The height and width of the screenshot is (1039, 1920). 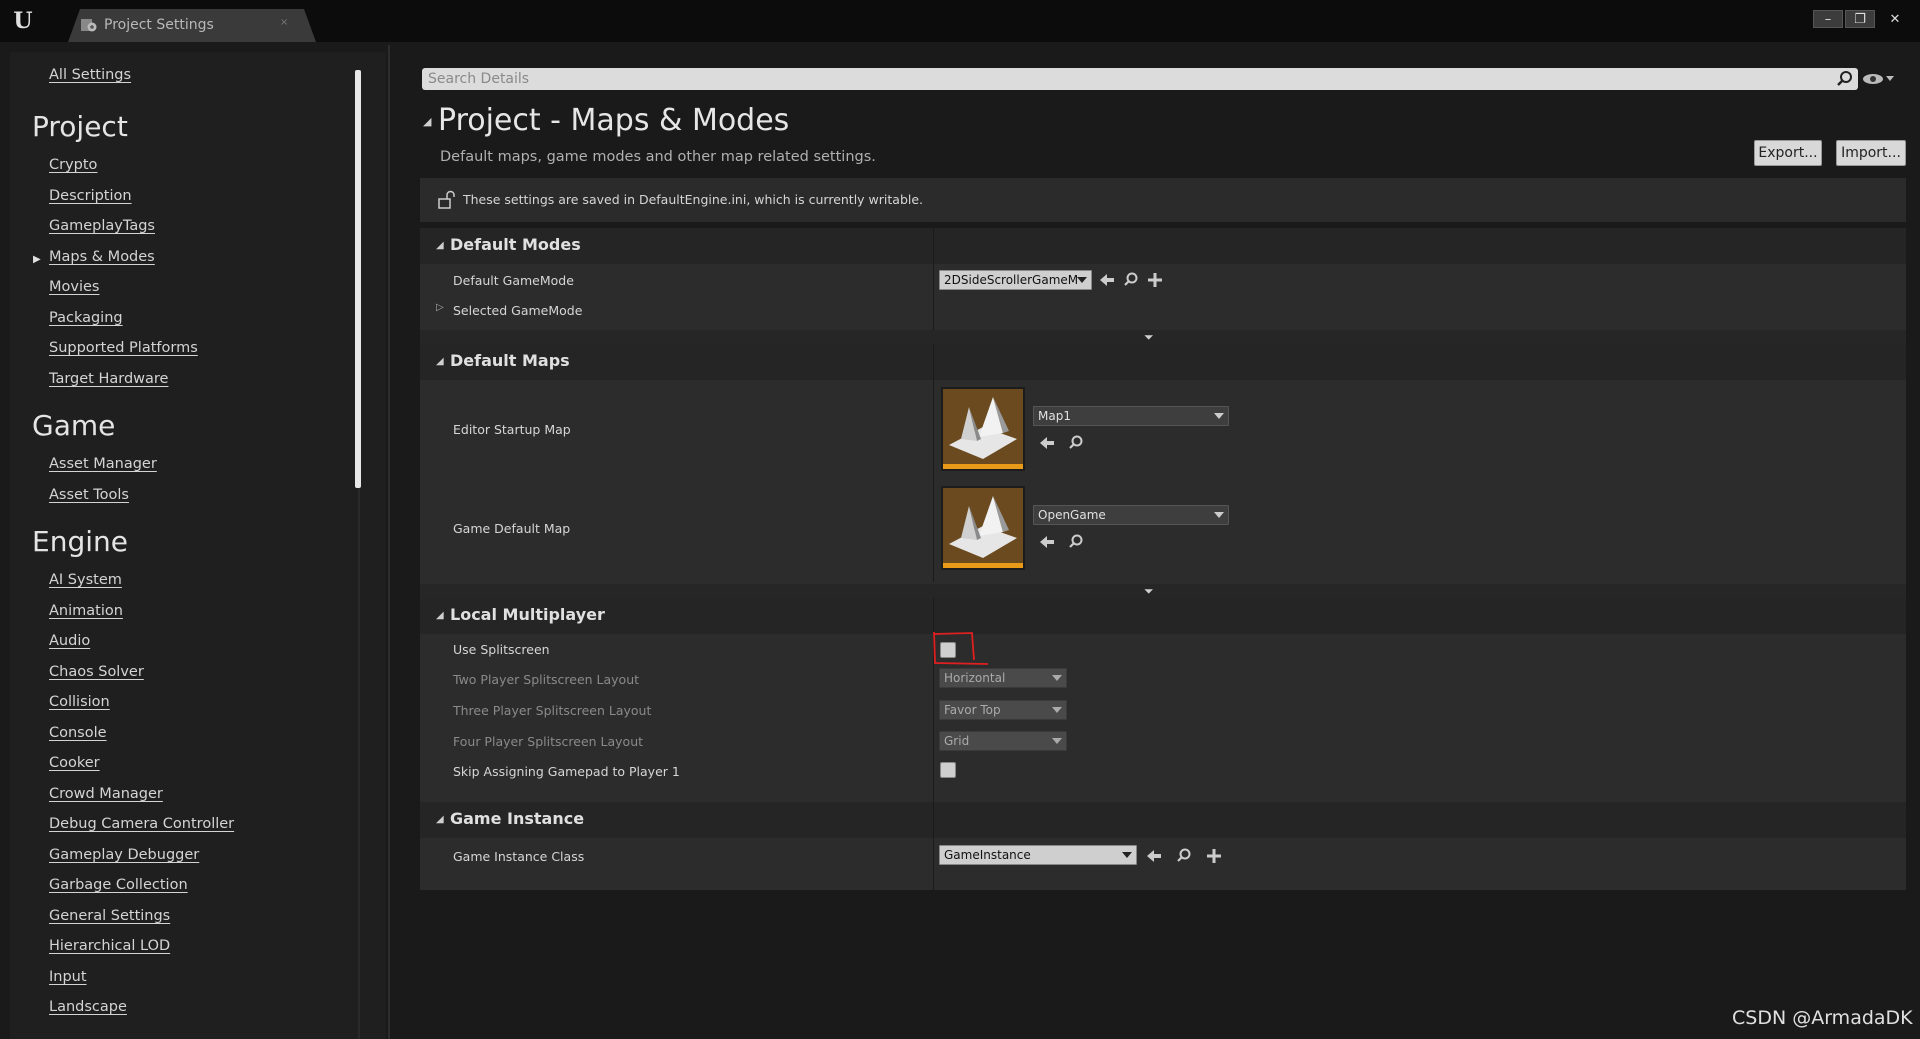 I want to click on sidebar-scrollbar-thumb, so click(x=358, y=279).